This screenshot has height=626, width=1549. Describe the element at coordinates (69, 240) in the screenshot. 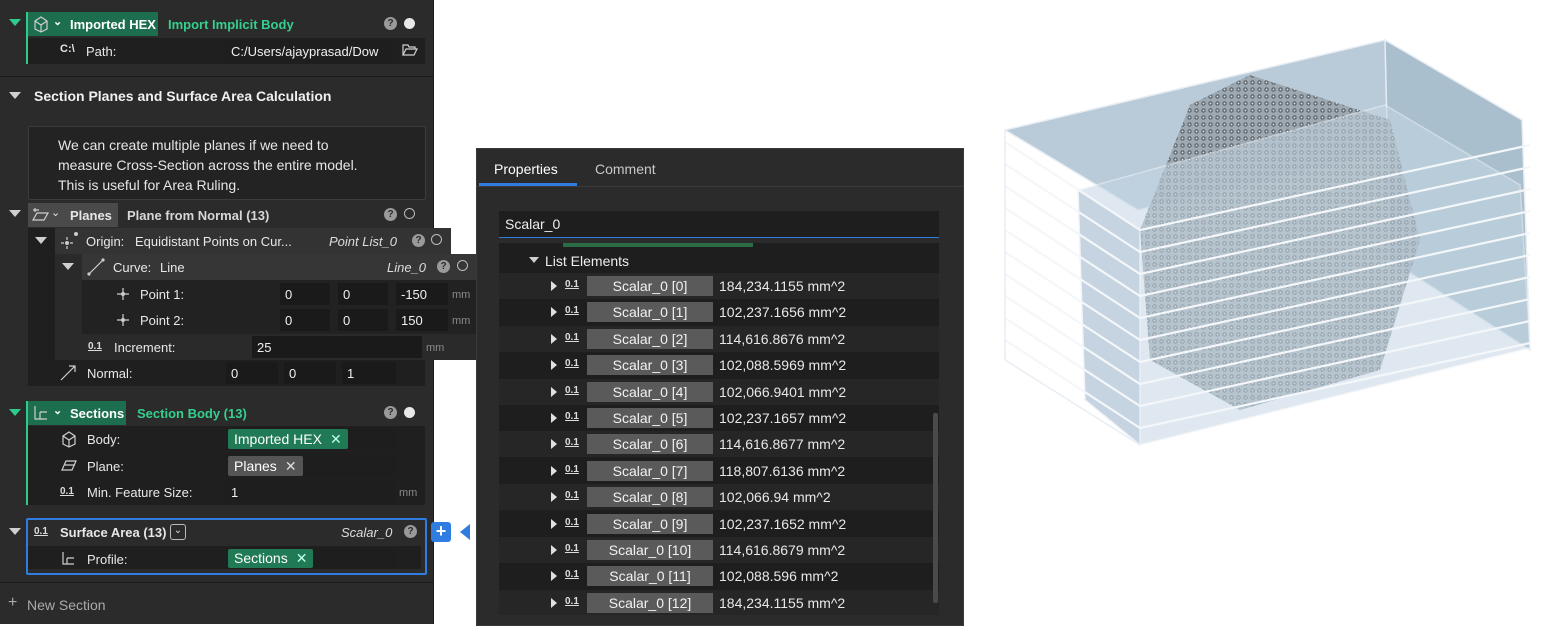

I see `point-list-icon` at that location.